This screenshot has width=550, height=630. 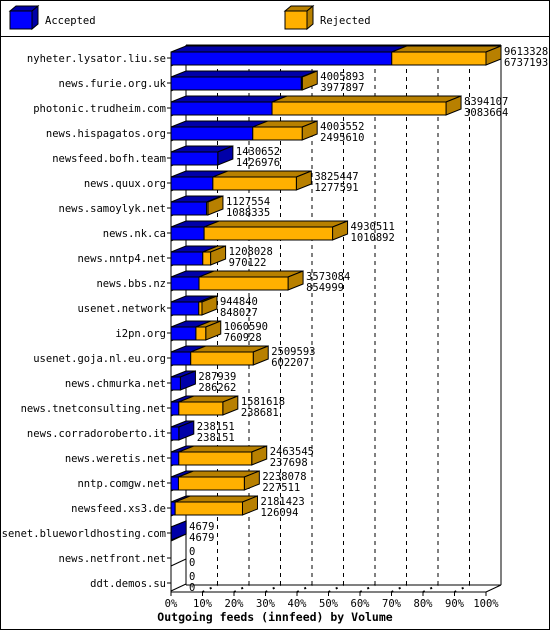 What do you see at coordinates (266, 604) in the screenshot?
I see `x-tick-label: 30%` at bounding box center [266, 604].